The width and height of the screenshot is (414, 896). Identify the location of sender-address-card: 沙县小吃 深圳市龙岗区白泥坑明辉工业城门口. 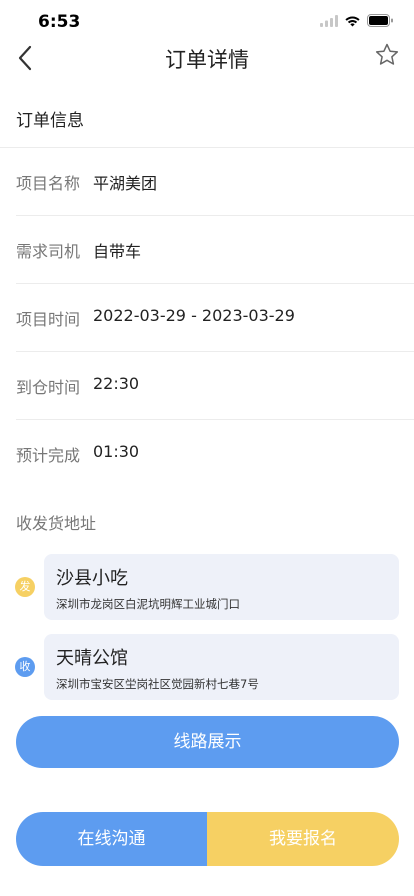
(221, 587).